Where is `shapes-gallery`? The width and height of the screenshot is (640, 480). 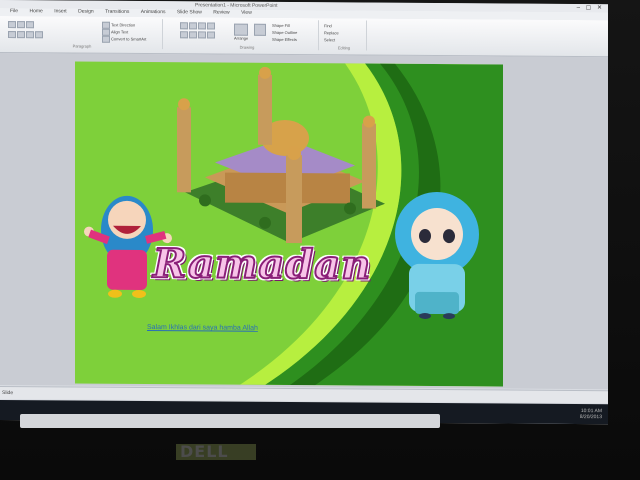 shapes-gallery is located at coordinates (198, 26).